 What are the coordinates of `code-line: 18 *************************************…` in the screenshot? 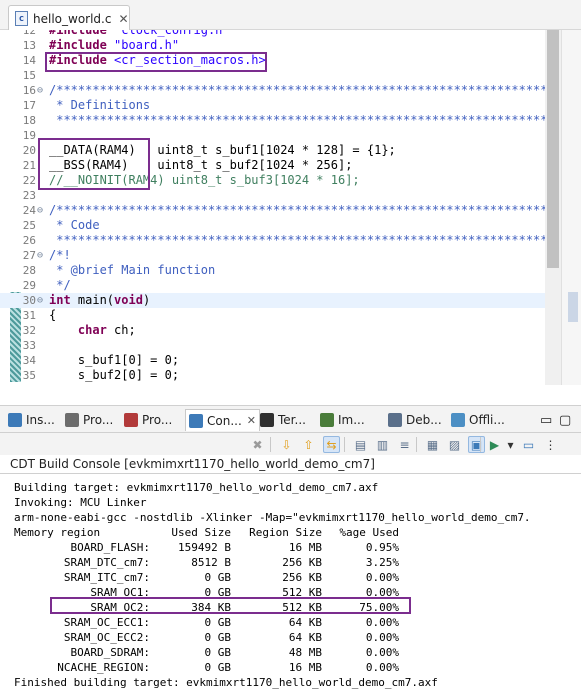 It's located at (290, 120).